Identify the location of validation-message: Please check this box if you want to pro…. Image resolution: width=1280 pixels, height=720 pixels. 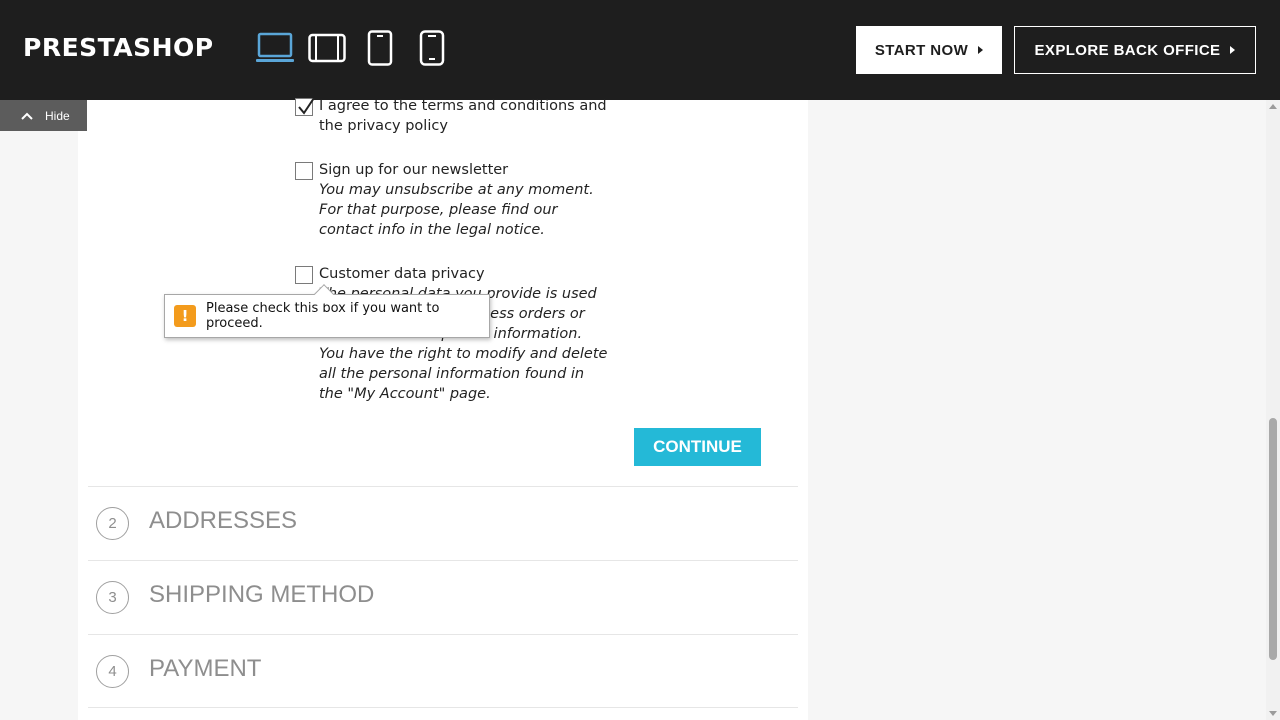
(323, 316).